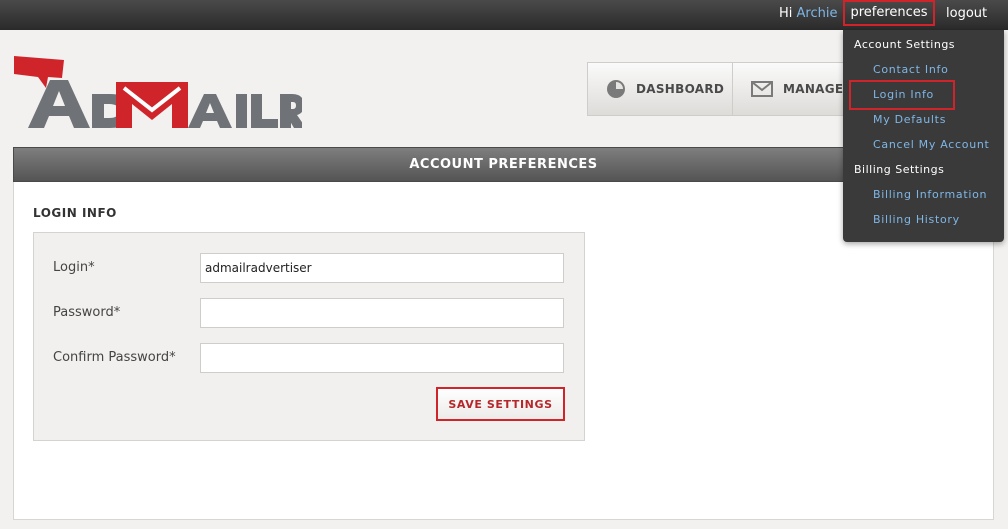  What do you see at coordinates (159, 92) in the screenshot?
I see `admailr-logo` at bounding box center [159, 92].